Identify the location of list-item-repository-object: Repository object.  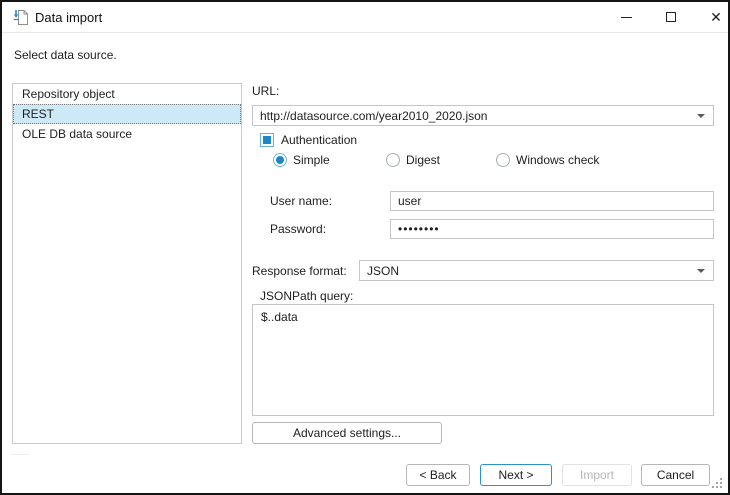
(127, 94).